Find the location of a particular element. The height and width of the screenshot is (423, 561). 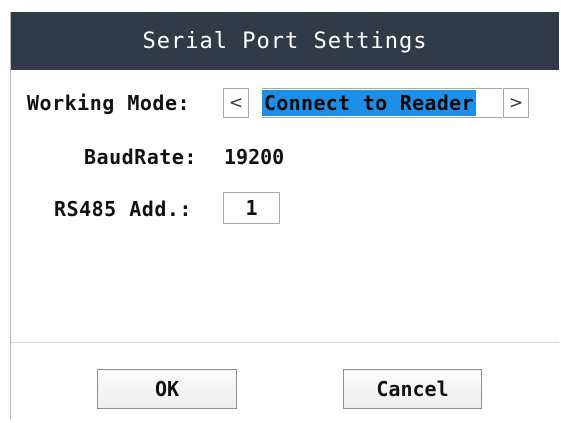

title-bar: Serial Port Settings is located at coordinates (285, 41).